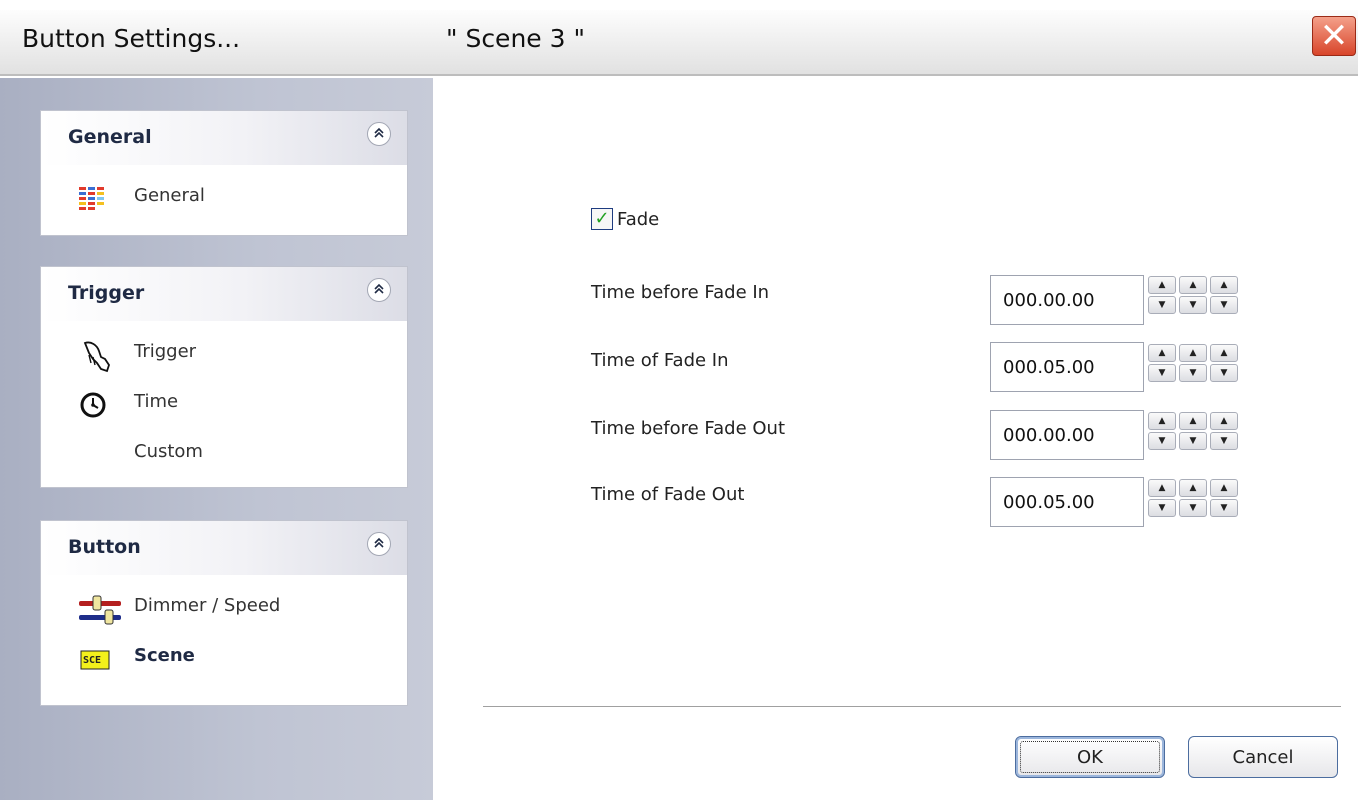 The height and width of the screenshot is (800, 1358). I want to click on time-of-fade-in-input: 000.05.00, so click(1067, 367).